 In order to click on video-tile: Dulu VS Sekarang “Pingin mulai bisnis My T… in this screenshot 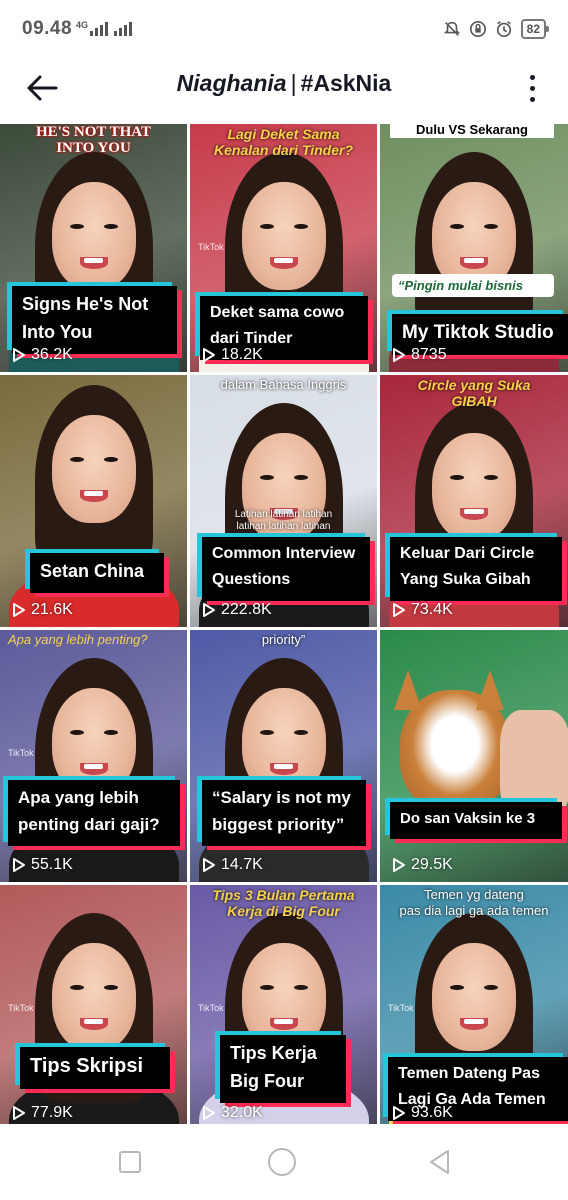, I will do `click(474, 248)`.